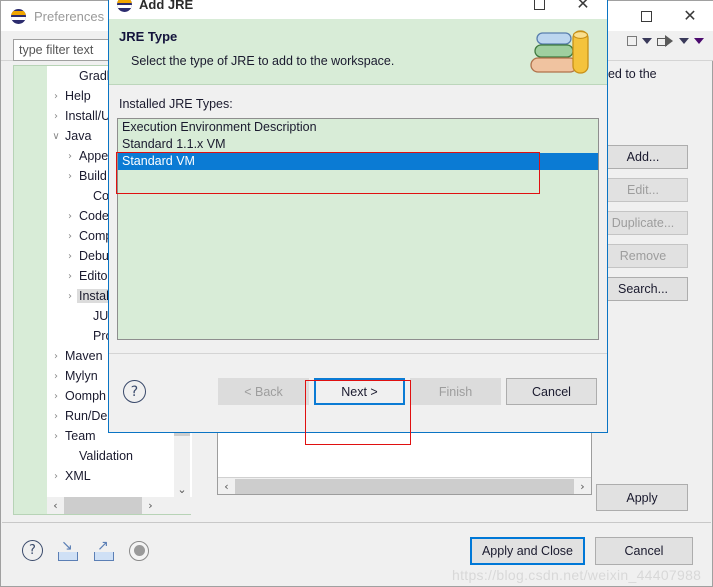 This screenshot has width=713, height=587. Describe the element at coordinates (124, 6) in the screenshot. I see `dialog-eclipse-icon` at that location.